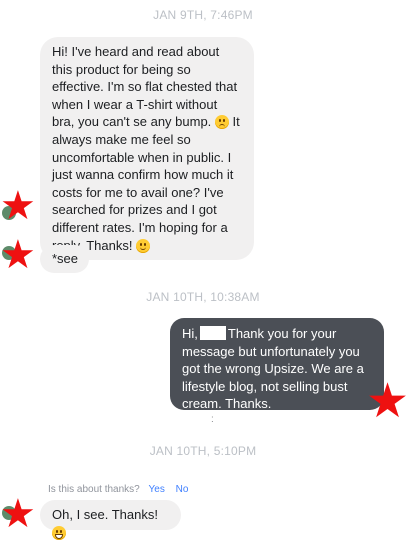  I want to click on suggestion-prompt: Is this about thanks? Yes No, so click(118, 489).